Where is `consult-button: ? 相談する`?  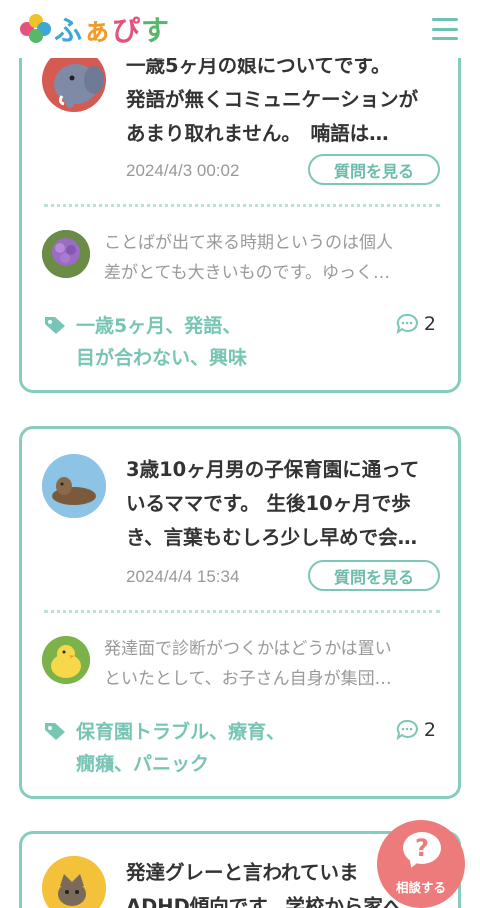
consult-button: ? 相談する is located at coordinates (421, 864).